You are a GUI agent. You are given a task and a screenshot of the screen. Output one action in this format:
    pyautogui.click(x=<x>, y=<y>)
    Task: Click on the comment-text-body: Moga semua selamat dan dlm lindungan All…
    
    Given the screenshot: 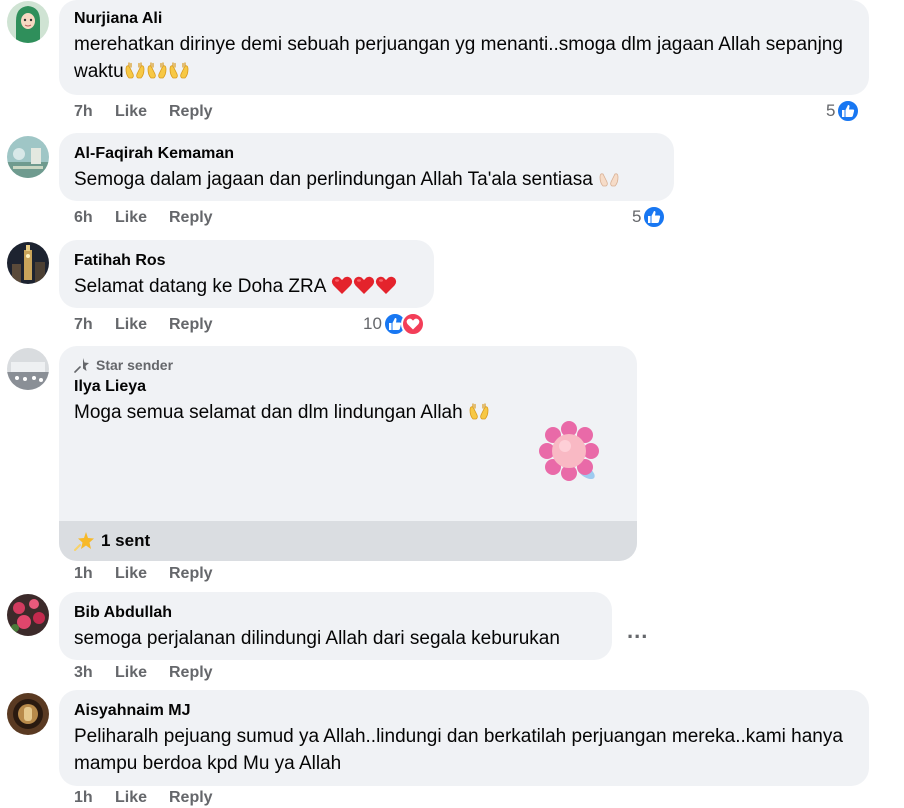 What is the action you would take?
    pyautogui.click(x=268, y=412)
    